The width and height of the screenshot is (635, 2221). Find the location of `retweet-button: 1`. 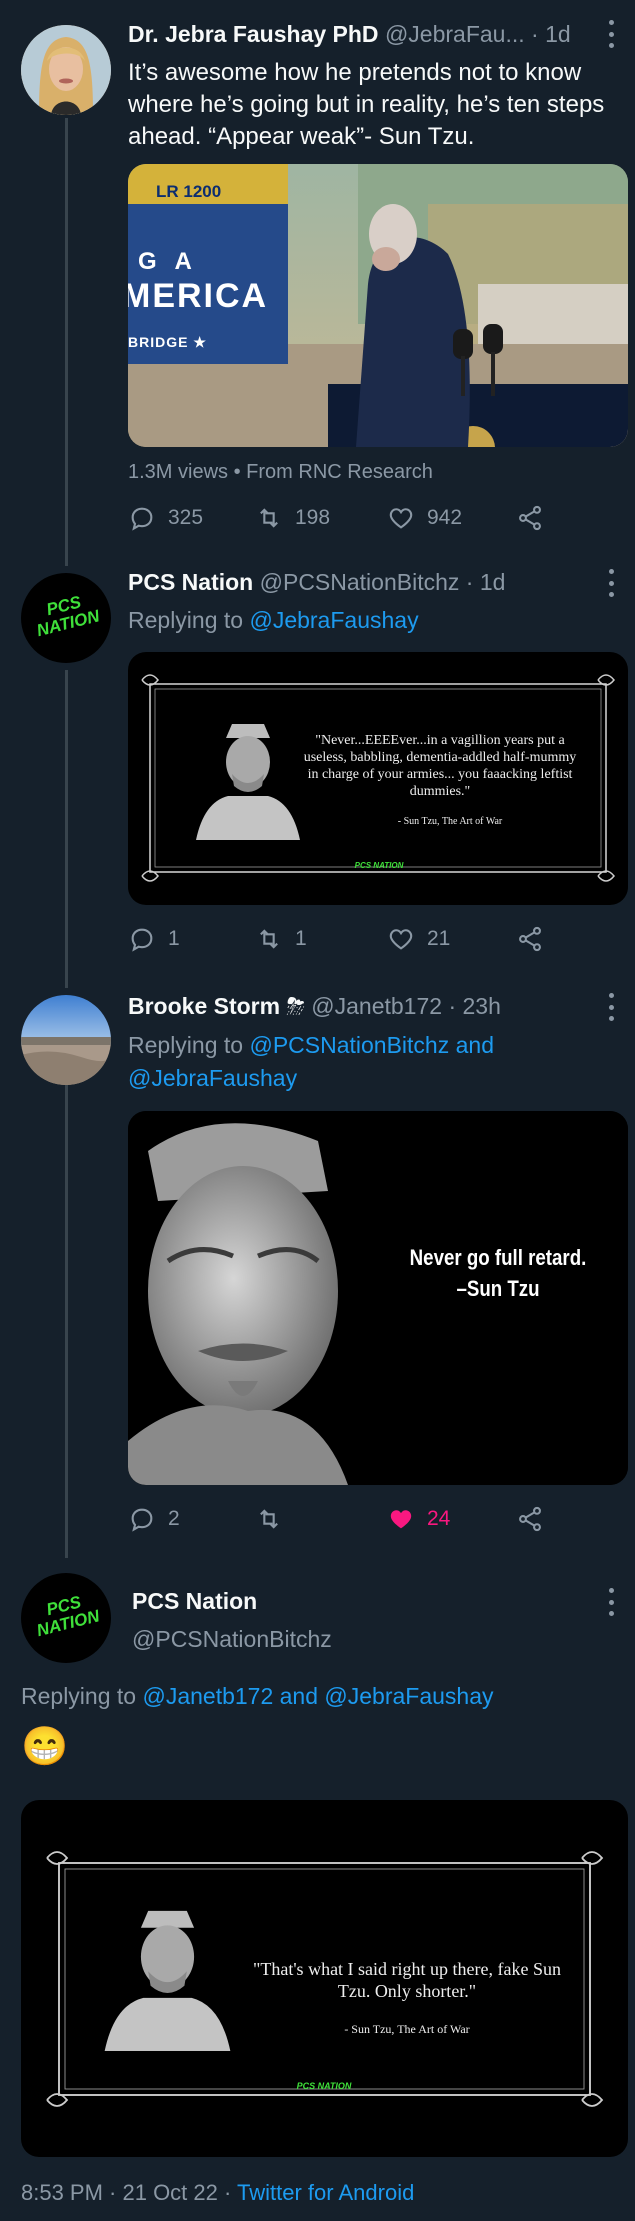

retweet-button: 1 is located at coordinates (281, 939).